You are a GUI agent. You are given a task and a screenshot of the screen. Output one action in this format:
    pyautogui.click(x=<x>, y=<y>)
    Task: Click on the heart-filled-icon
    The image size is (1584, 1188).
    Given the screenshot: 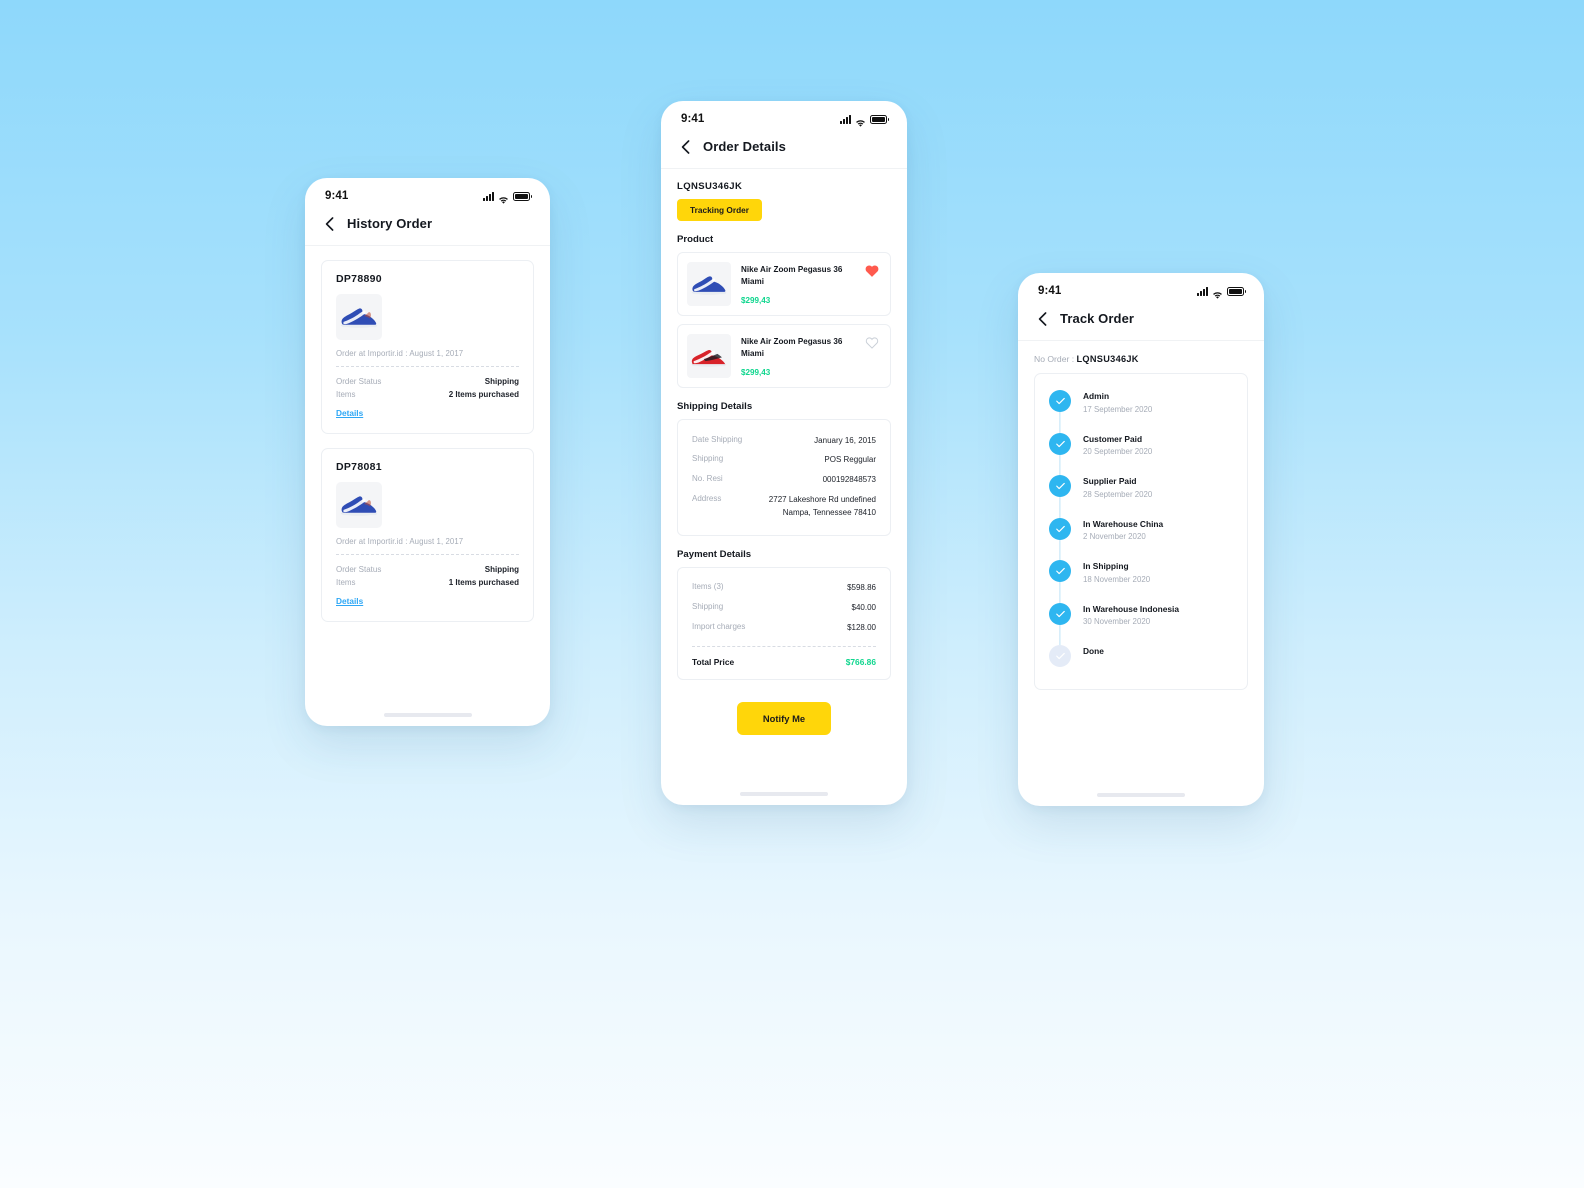 What is the action you would take?
    pyautogui.click(x=872, y=271)
    